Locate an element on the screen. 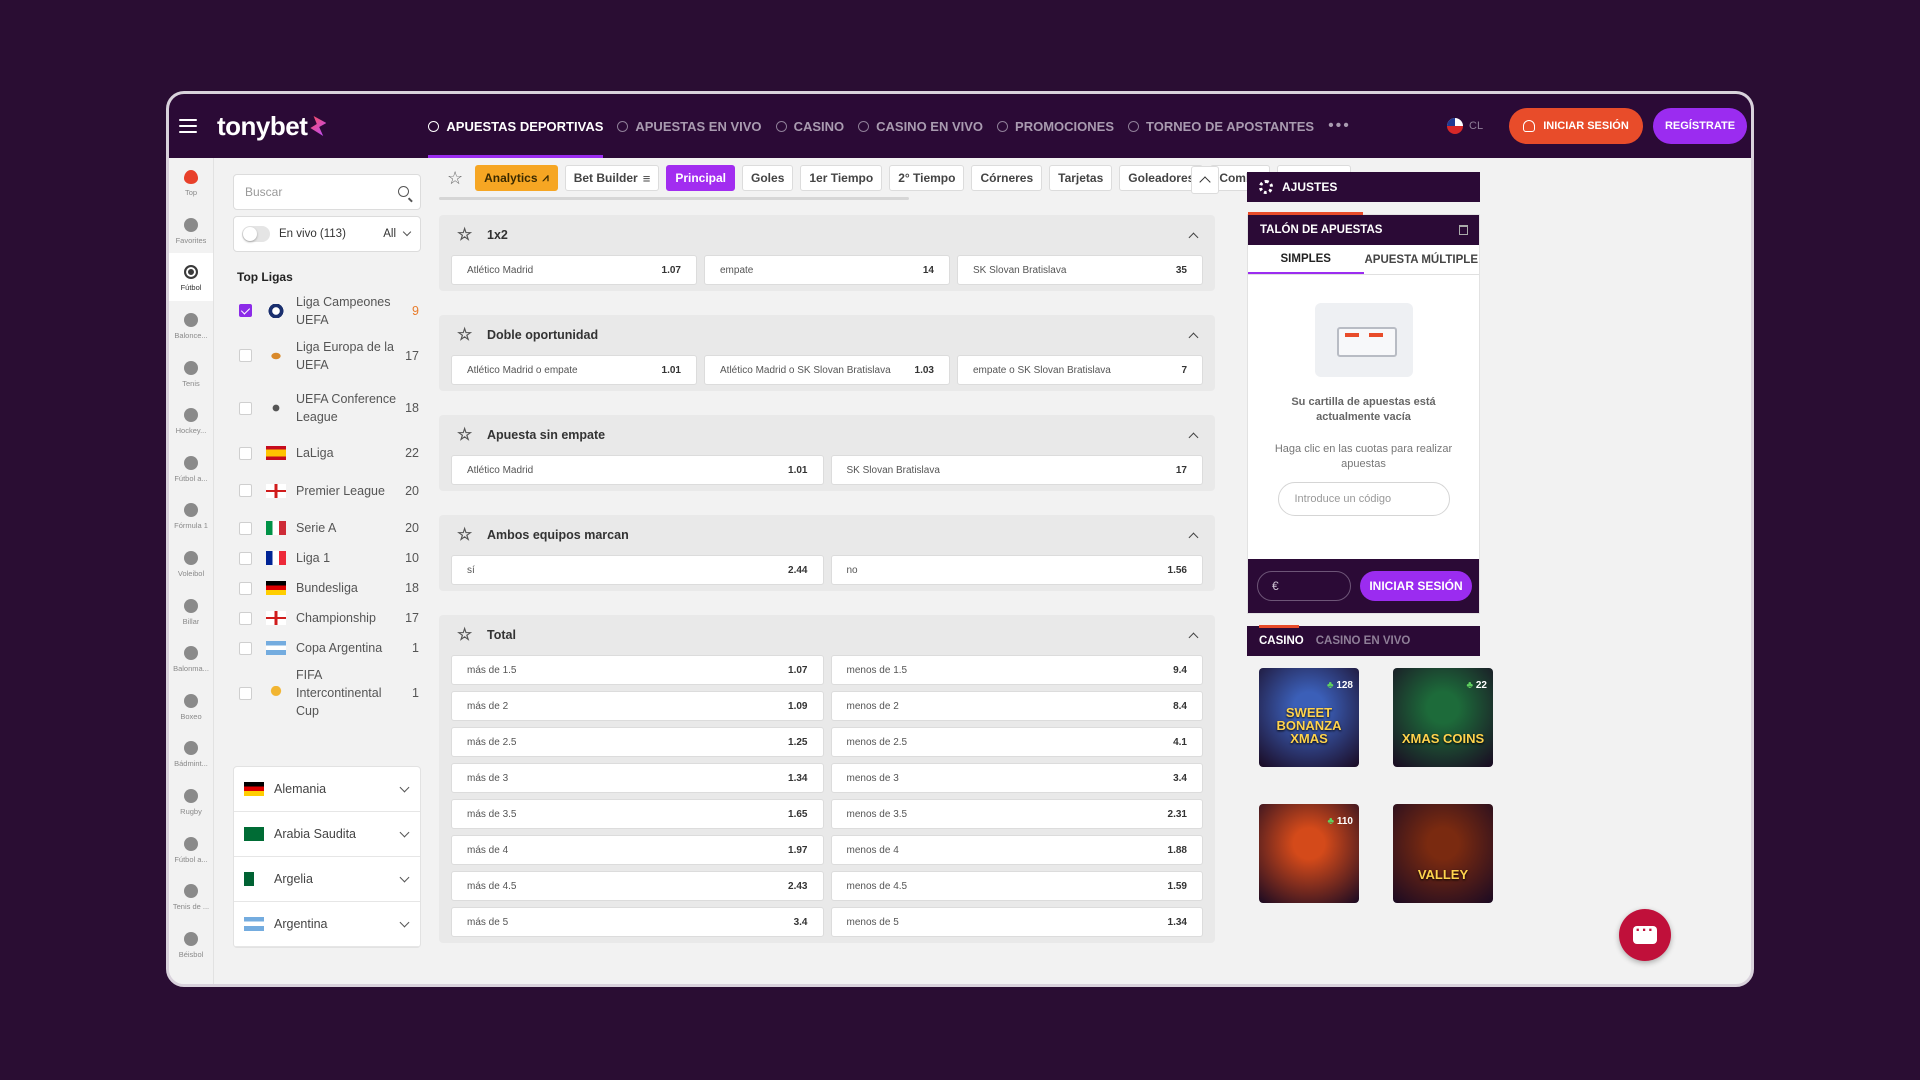  league-item: UEFA Conference League 18 is located at coordinates (329, 408).